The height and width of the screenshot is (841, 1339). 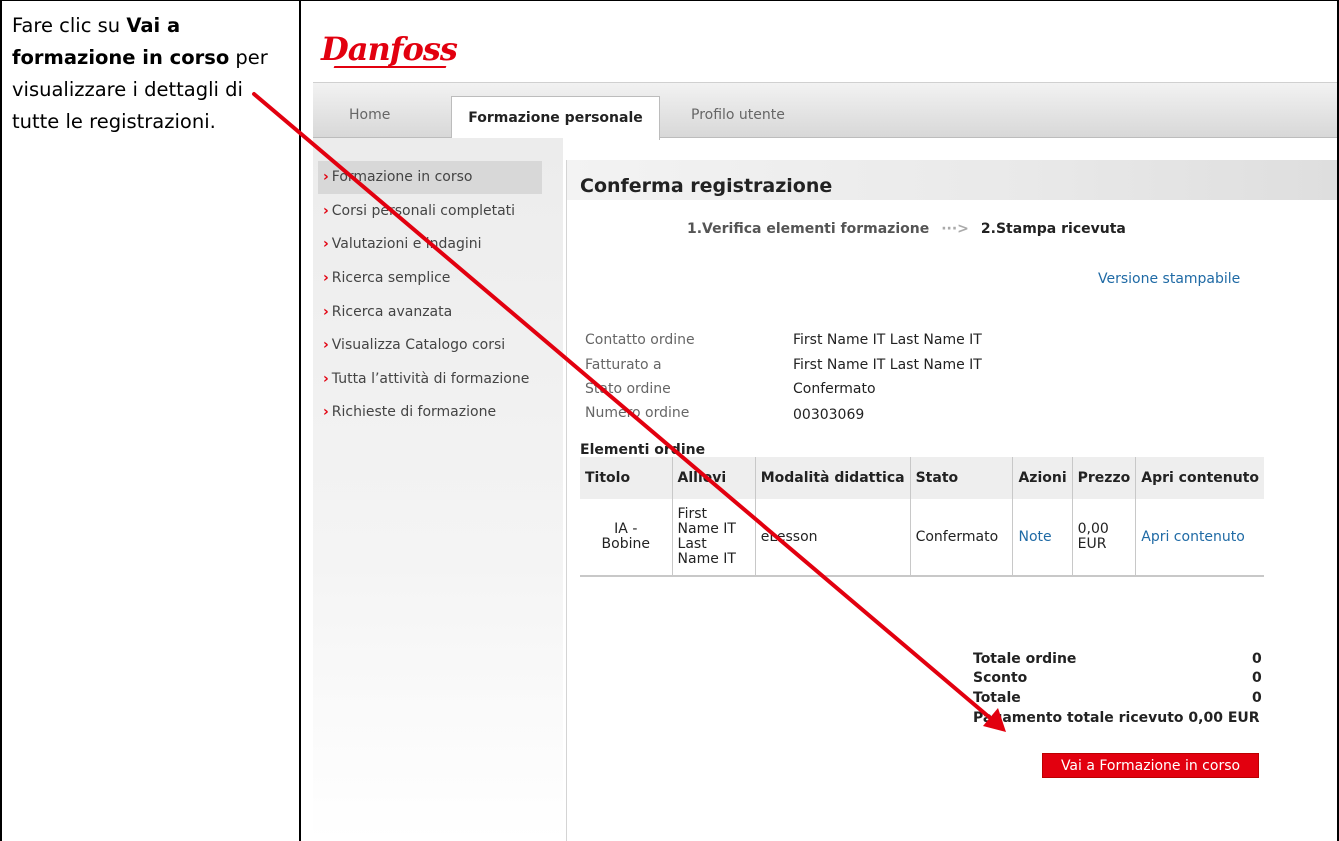 What do you see at coordinates (1257, 698) in the screenshot?
I see `total-value: 0` at bounding box center [1257, 698].